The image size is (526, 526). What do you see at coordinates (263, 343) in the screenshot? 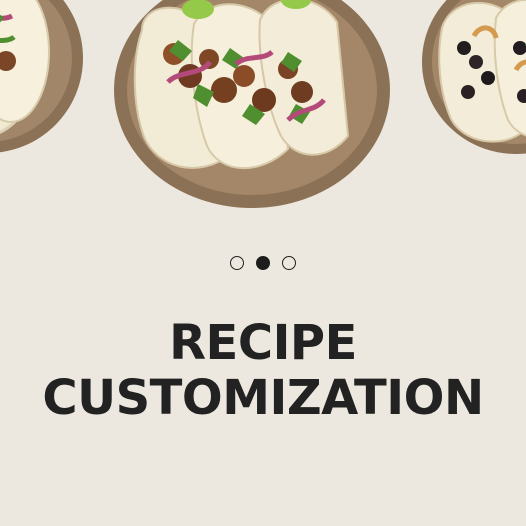
I see `headline-line-1: RECIPE` at bounding box center [263, 343].